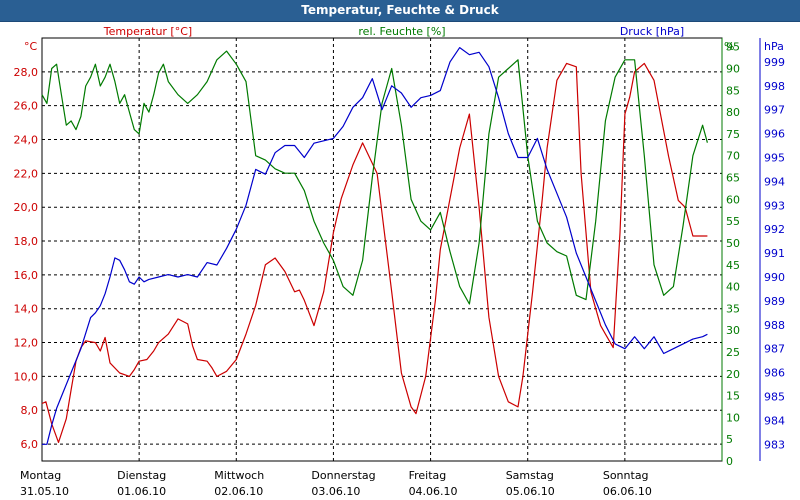 This screenshot has width=800, height=500. What do you see at coordinates (733, 308) in the screenshot?
I see `humidity-tick-label: 35` at bounding box center [733, 308].